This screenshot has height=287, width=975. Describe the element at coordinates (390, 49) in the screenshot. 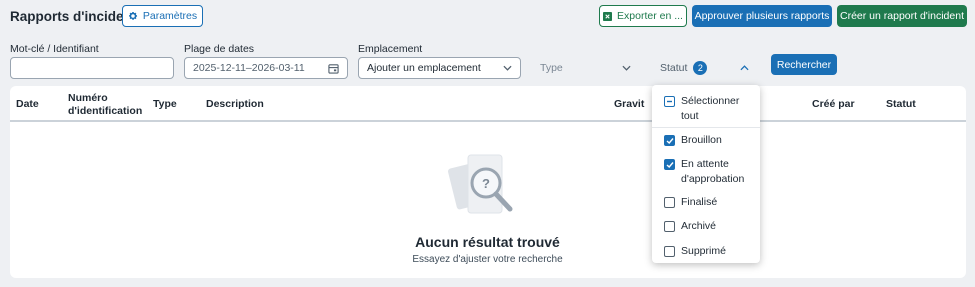

I see `location-label: Emplacement` at that location.